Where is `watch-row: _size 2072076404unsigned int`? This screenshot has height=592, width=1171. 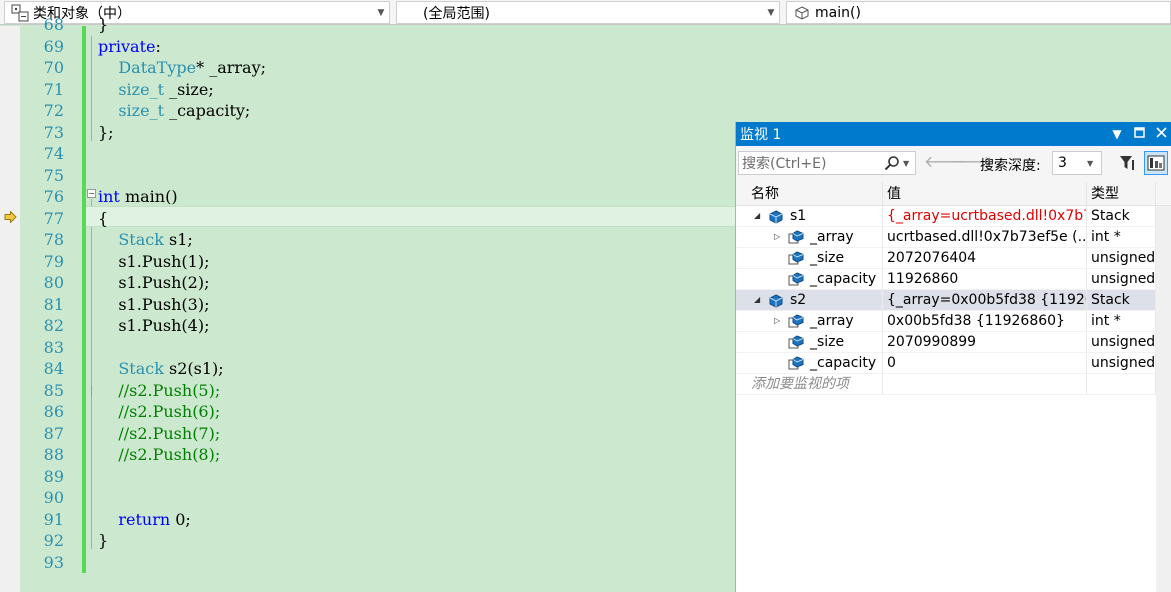
watch-row: _size 2072076404unsigned int is located at coordinates (946, 258).